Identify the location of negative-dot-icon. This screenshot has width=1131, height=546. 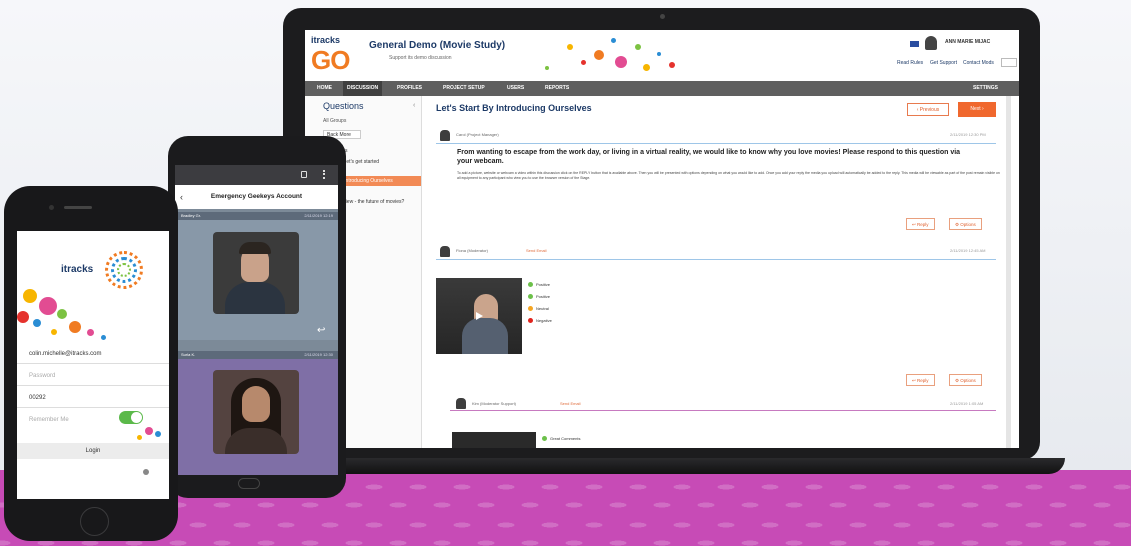
(530, 320).